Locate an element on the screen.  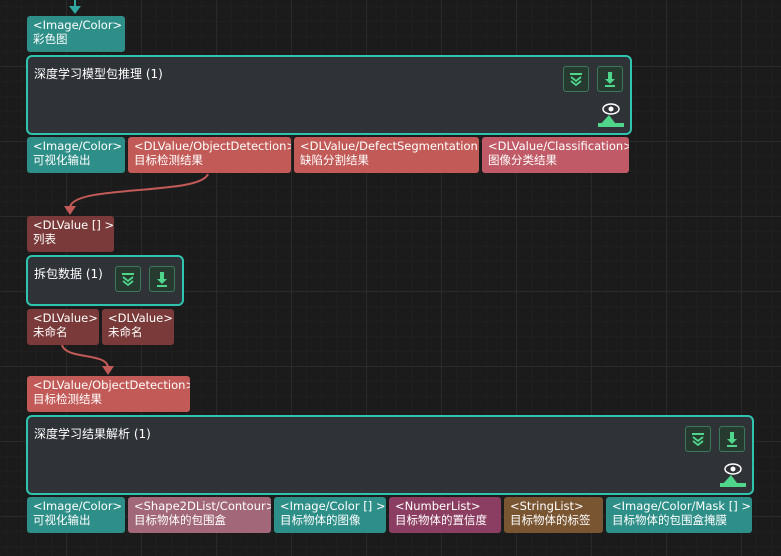
port-name: 彩色图 is located at coordinates (50, 39).